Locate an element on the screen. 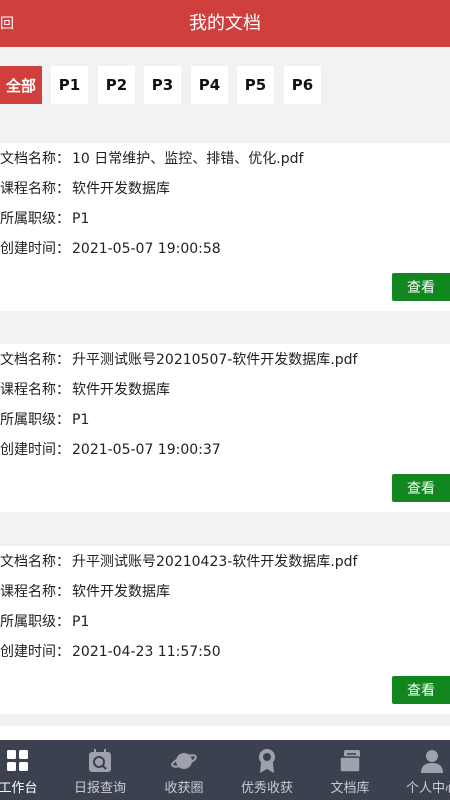  tab-label: 日报查询 is located at coordinates (99, 788).